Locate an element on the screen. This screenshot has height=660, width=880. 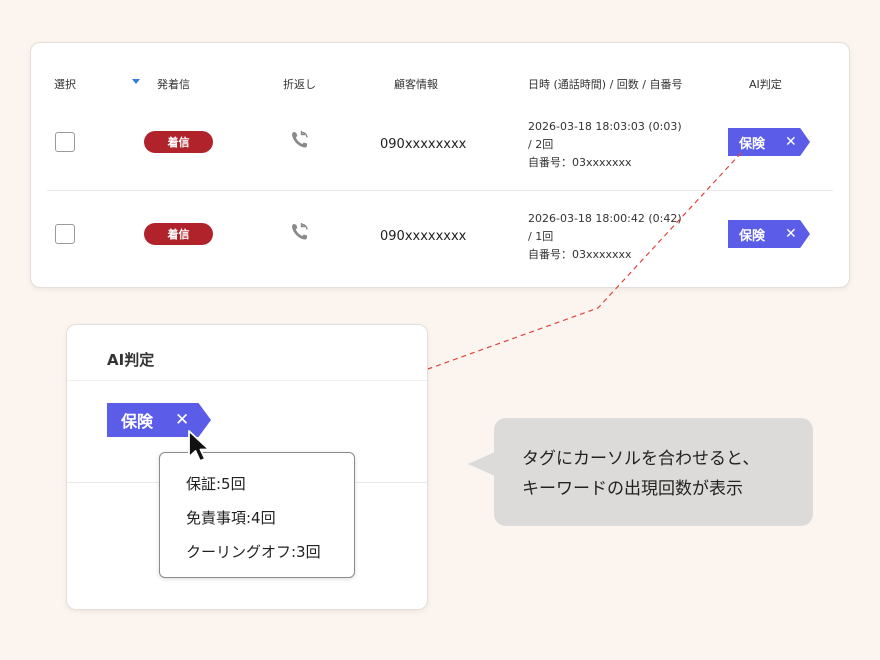
ai-tag-label: 保険 is located at coordinates (137, 421).